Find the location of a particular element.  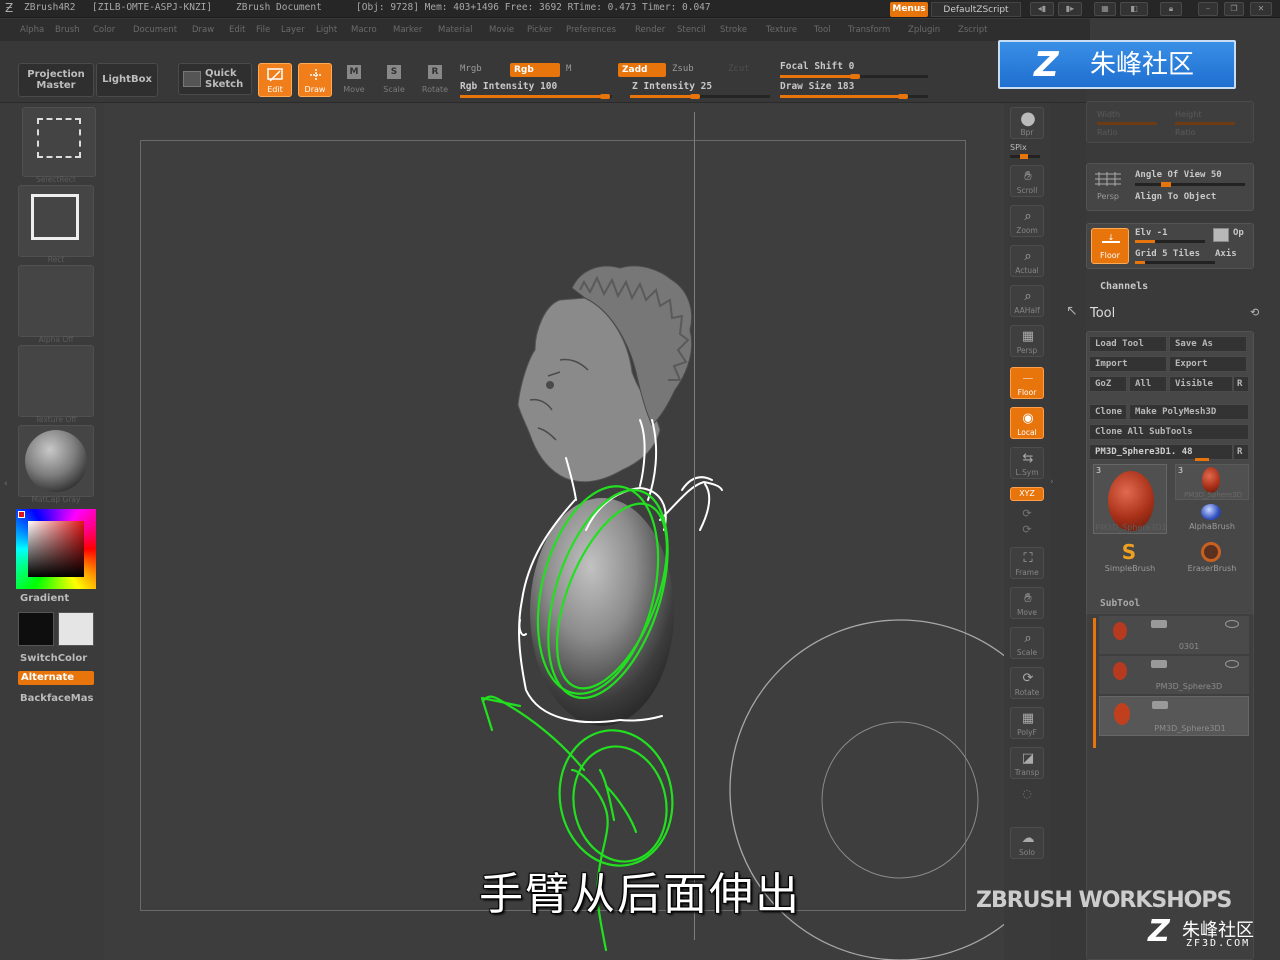

current-tool-knob is located at coordinates (1202, 459).